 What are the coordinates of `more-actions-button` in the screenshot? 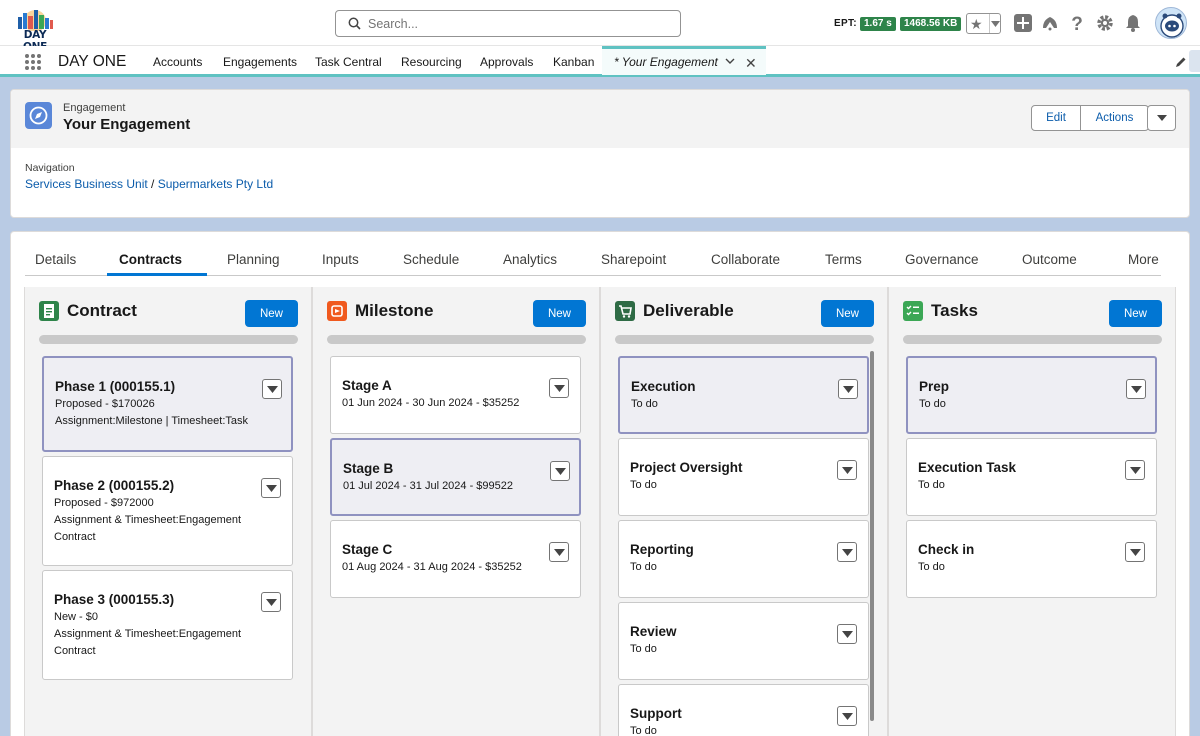 It's located at (1161, 118).